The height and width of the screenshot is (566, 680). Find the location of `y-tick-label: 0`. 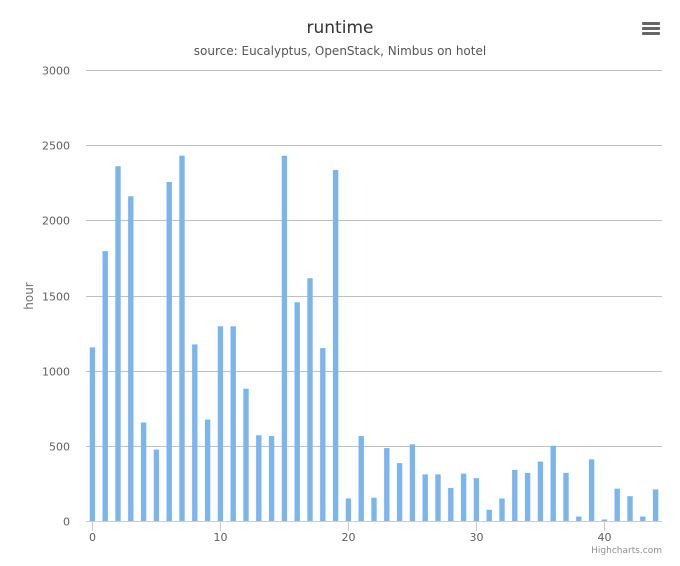

y-tick-label: 0 is located at coordinates (66, 522).